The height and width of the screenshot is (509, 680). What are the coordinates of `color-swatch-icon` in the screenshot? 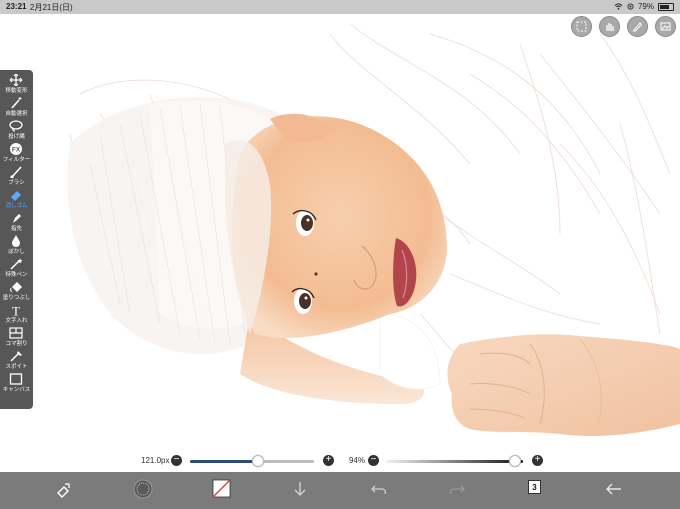 It's located at (221, 488).